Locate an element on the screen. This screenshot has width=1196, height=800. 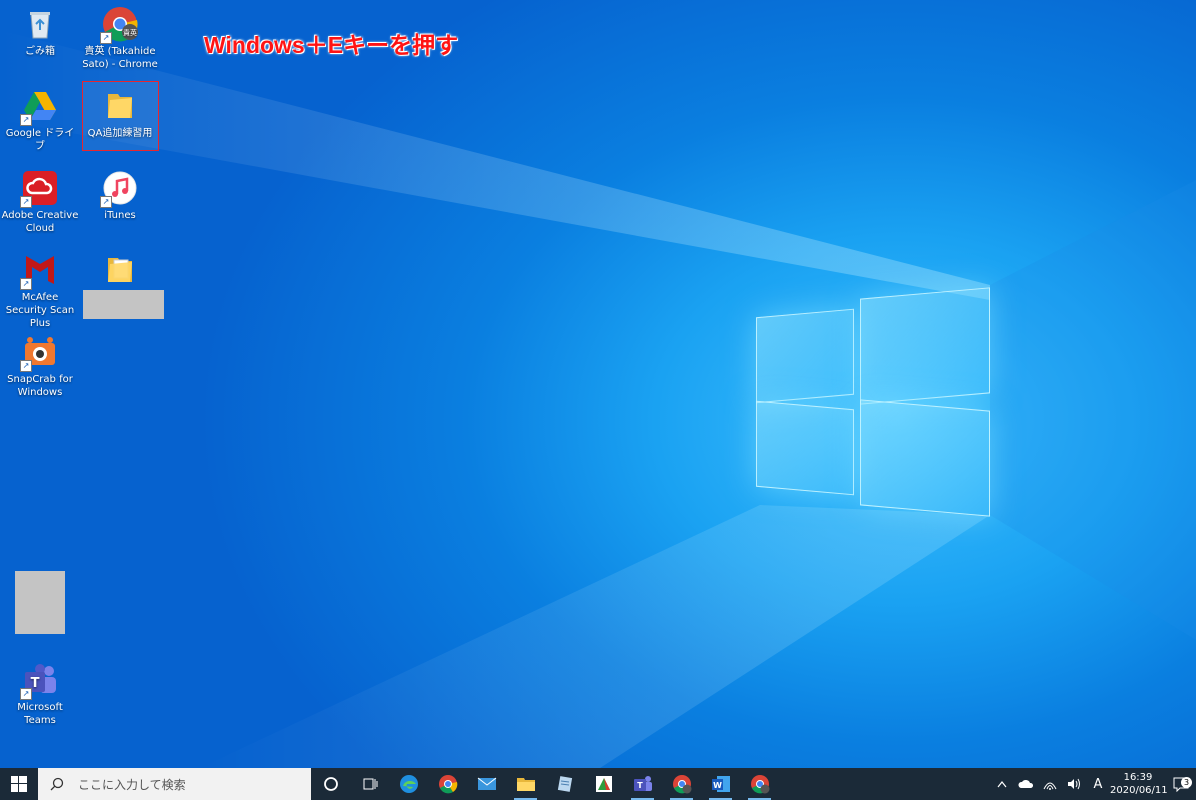
windows-logo-wallpaper is located at coordinates (873, 401).